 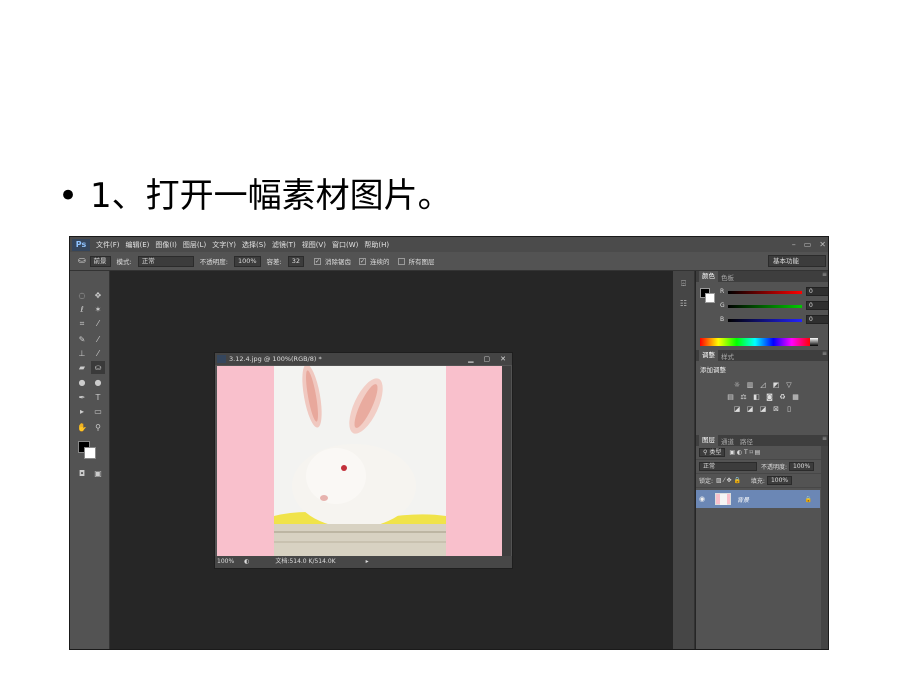 What do you see at coordinates (98, 339) in the screenshot?
I see `brush-tool-icon: ⁄` at bounding box center [98, 339].